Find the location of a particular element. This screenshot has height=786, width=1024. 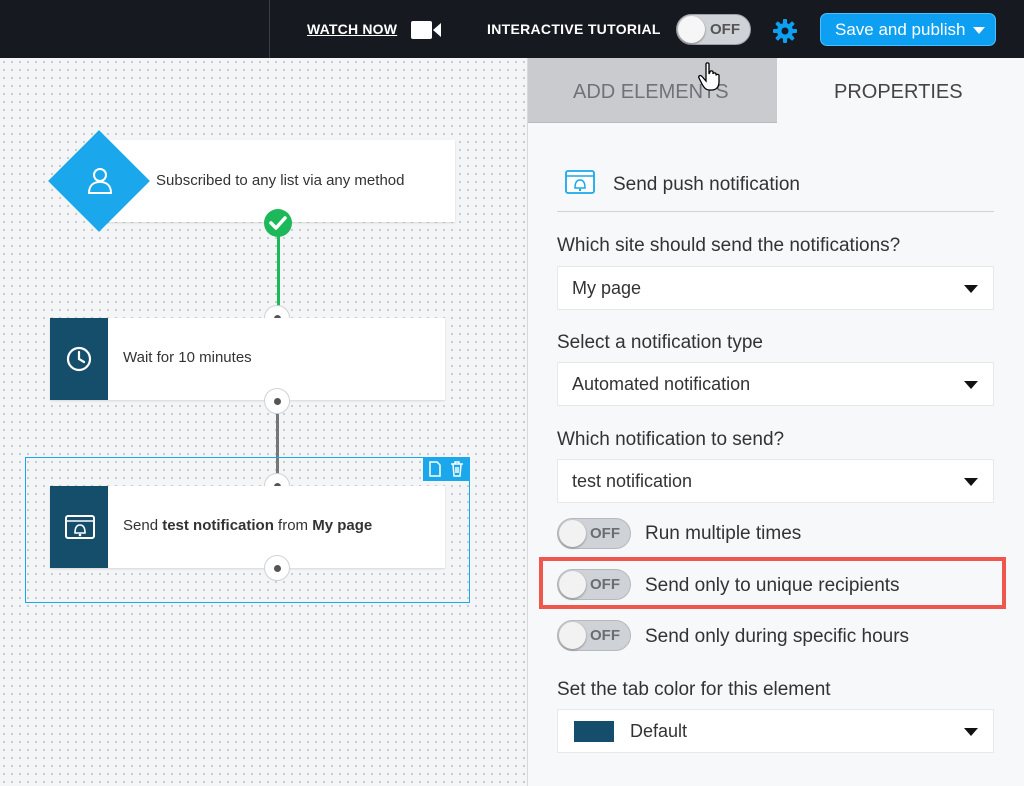

tab-add-elements: ADD ELEMENTS is located at coordinates (652, 90).